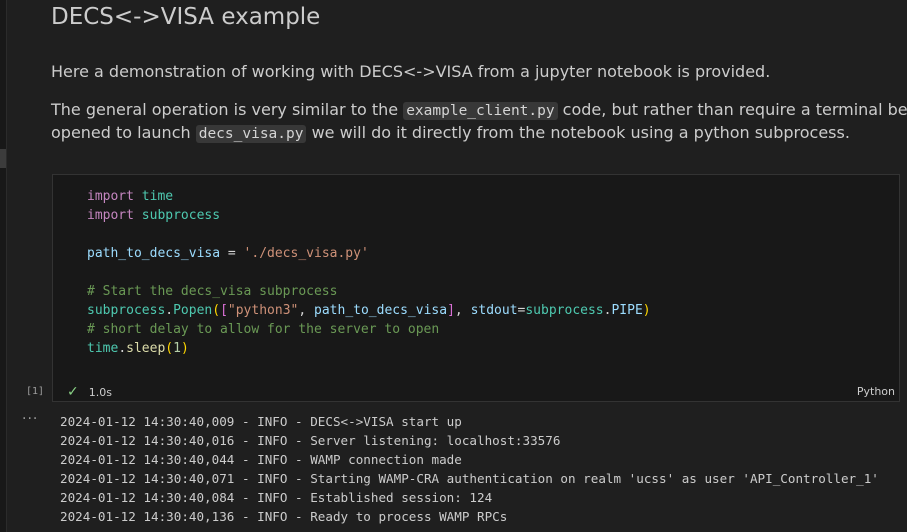 The height and width of the screenshot is (532, 907). Describe the element at coordinates (232, 253) in the screenshot. I see `operator: =` at that location.